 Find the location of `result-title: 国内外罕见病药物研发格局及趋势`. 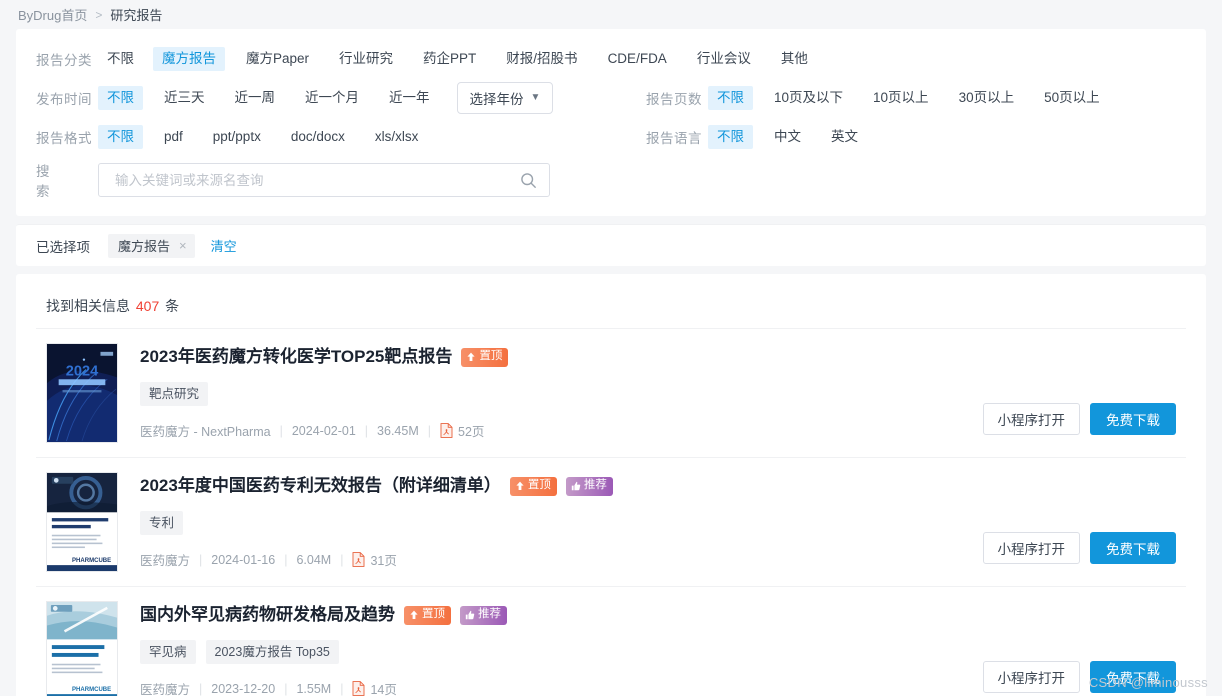

result-title: 国内外罕见病药物研发格局及趋势 is located at coordinates (267, 615).